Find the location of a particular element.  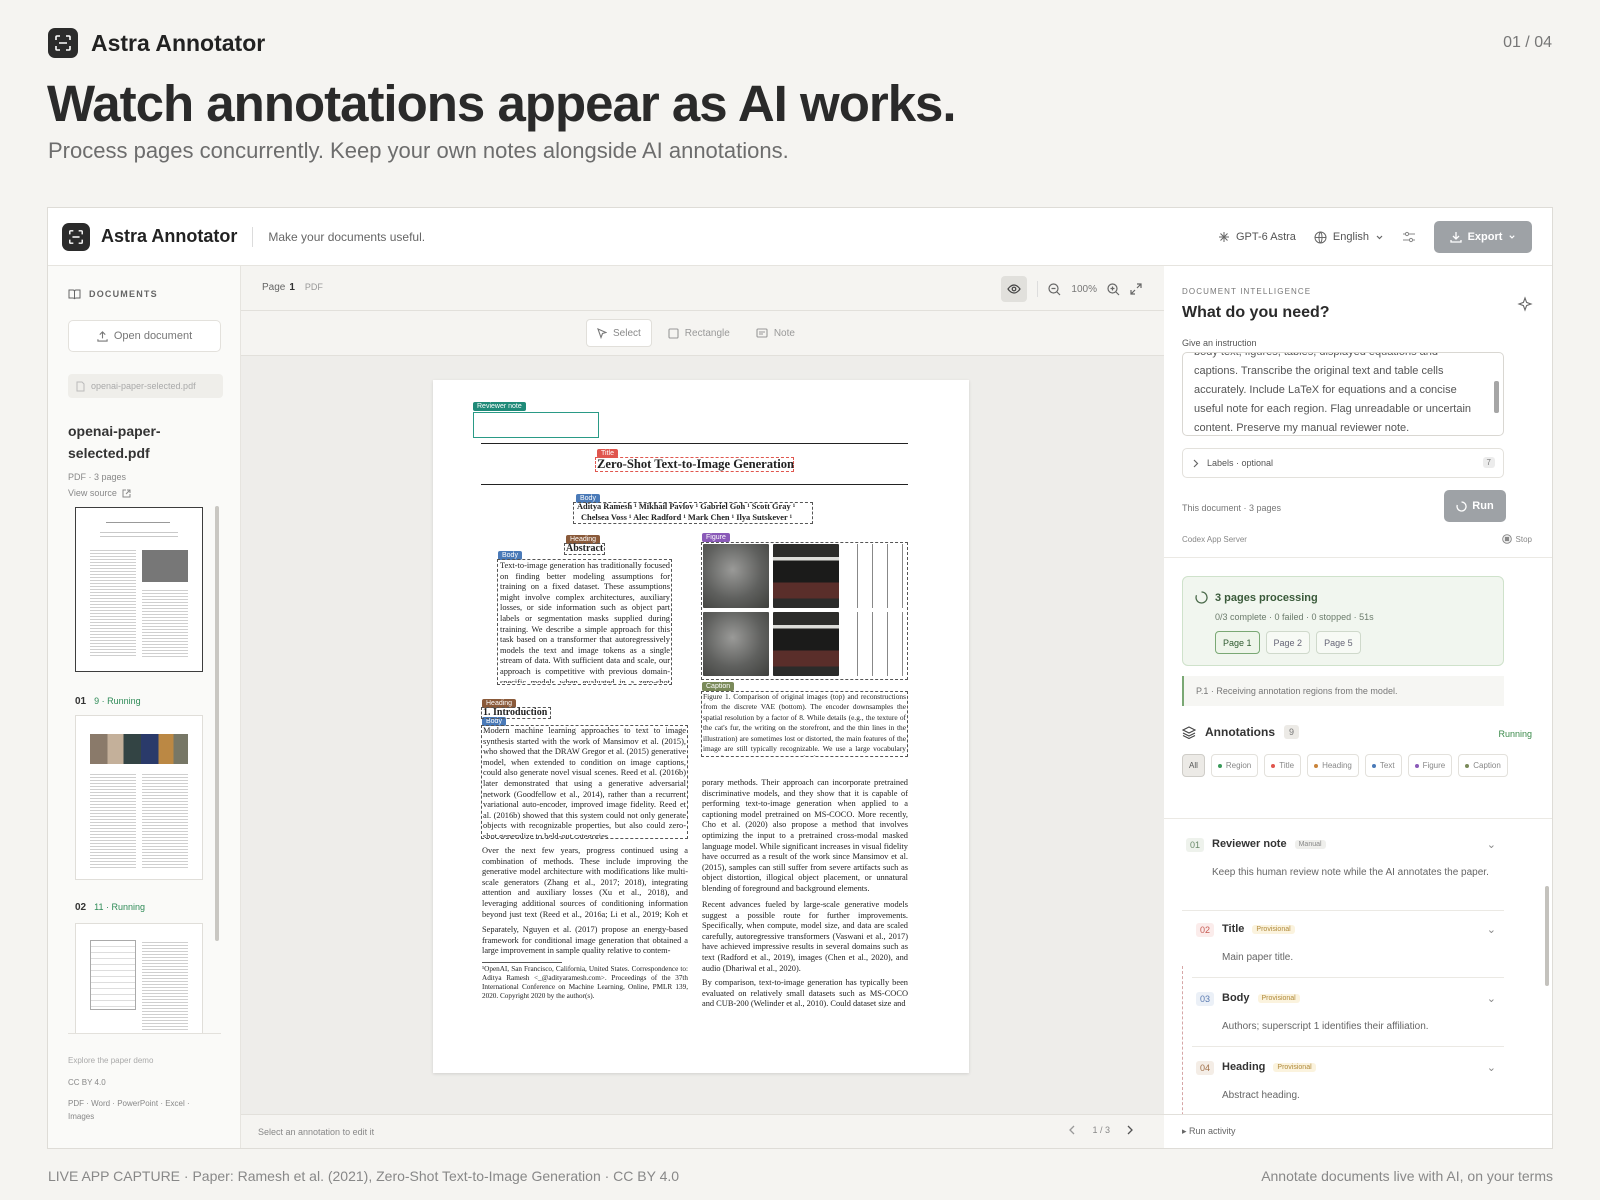

stop-button: Stop is located at coordinates (1516, 539).